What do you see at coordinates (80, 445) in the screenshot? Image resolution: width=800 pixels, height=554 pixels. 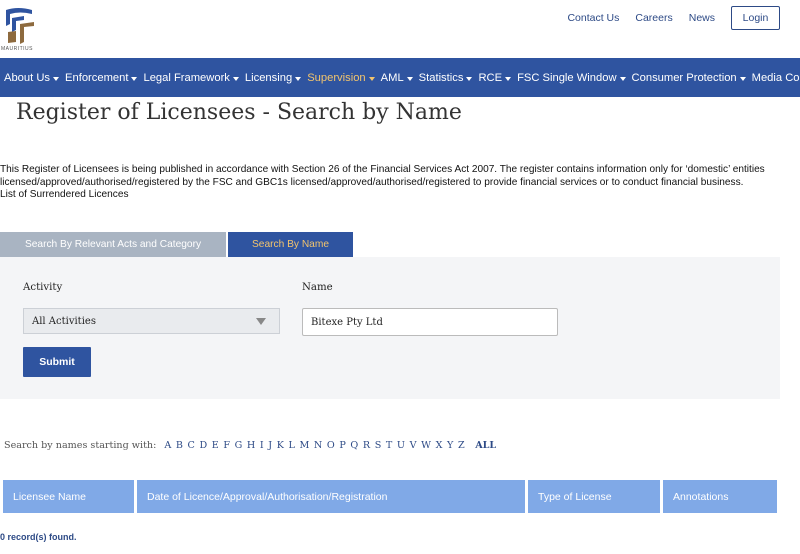 I see `alphabet-filter-label: Search by names starting with:` at bounding box center [80, 445].